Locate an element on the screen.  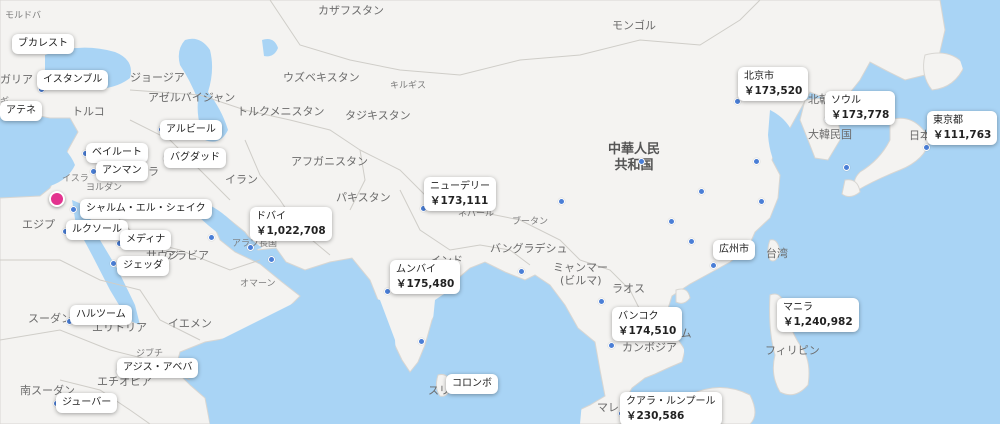
pin-name: ハルツーム is located at coordinates (101, 314).